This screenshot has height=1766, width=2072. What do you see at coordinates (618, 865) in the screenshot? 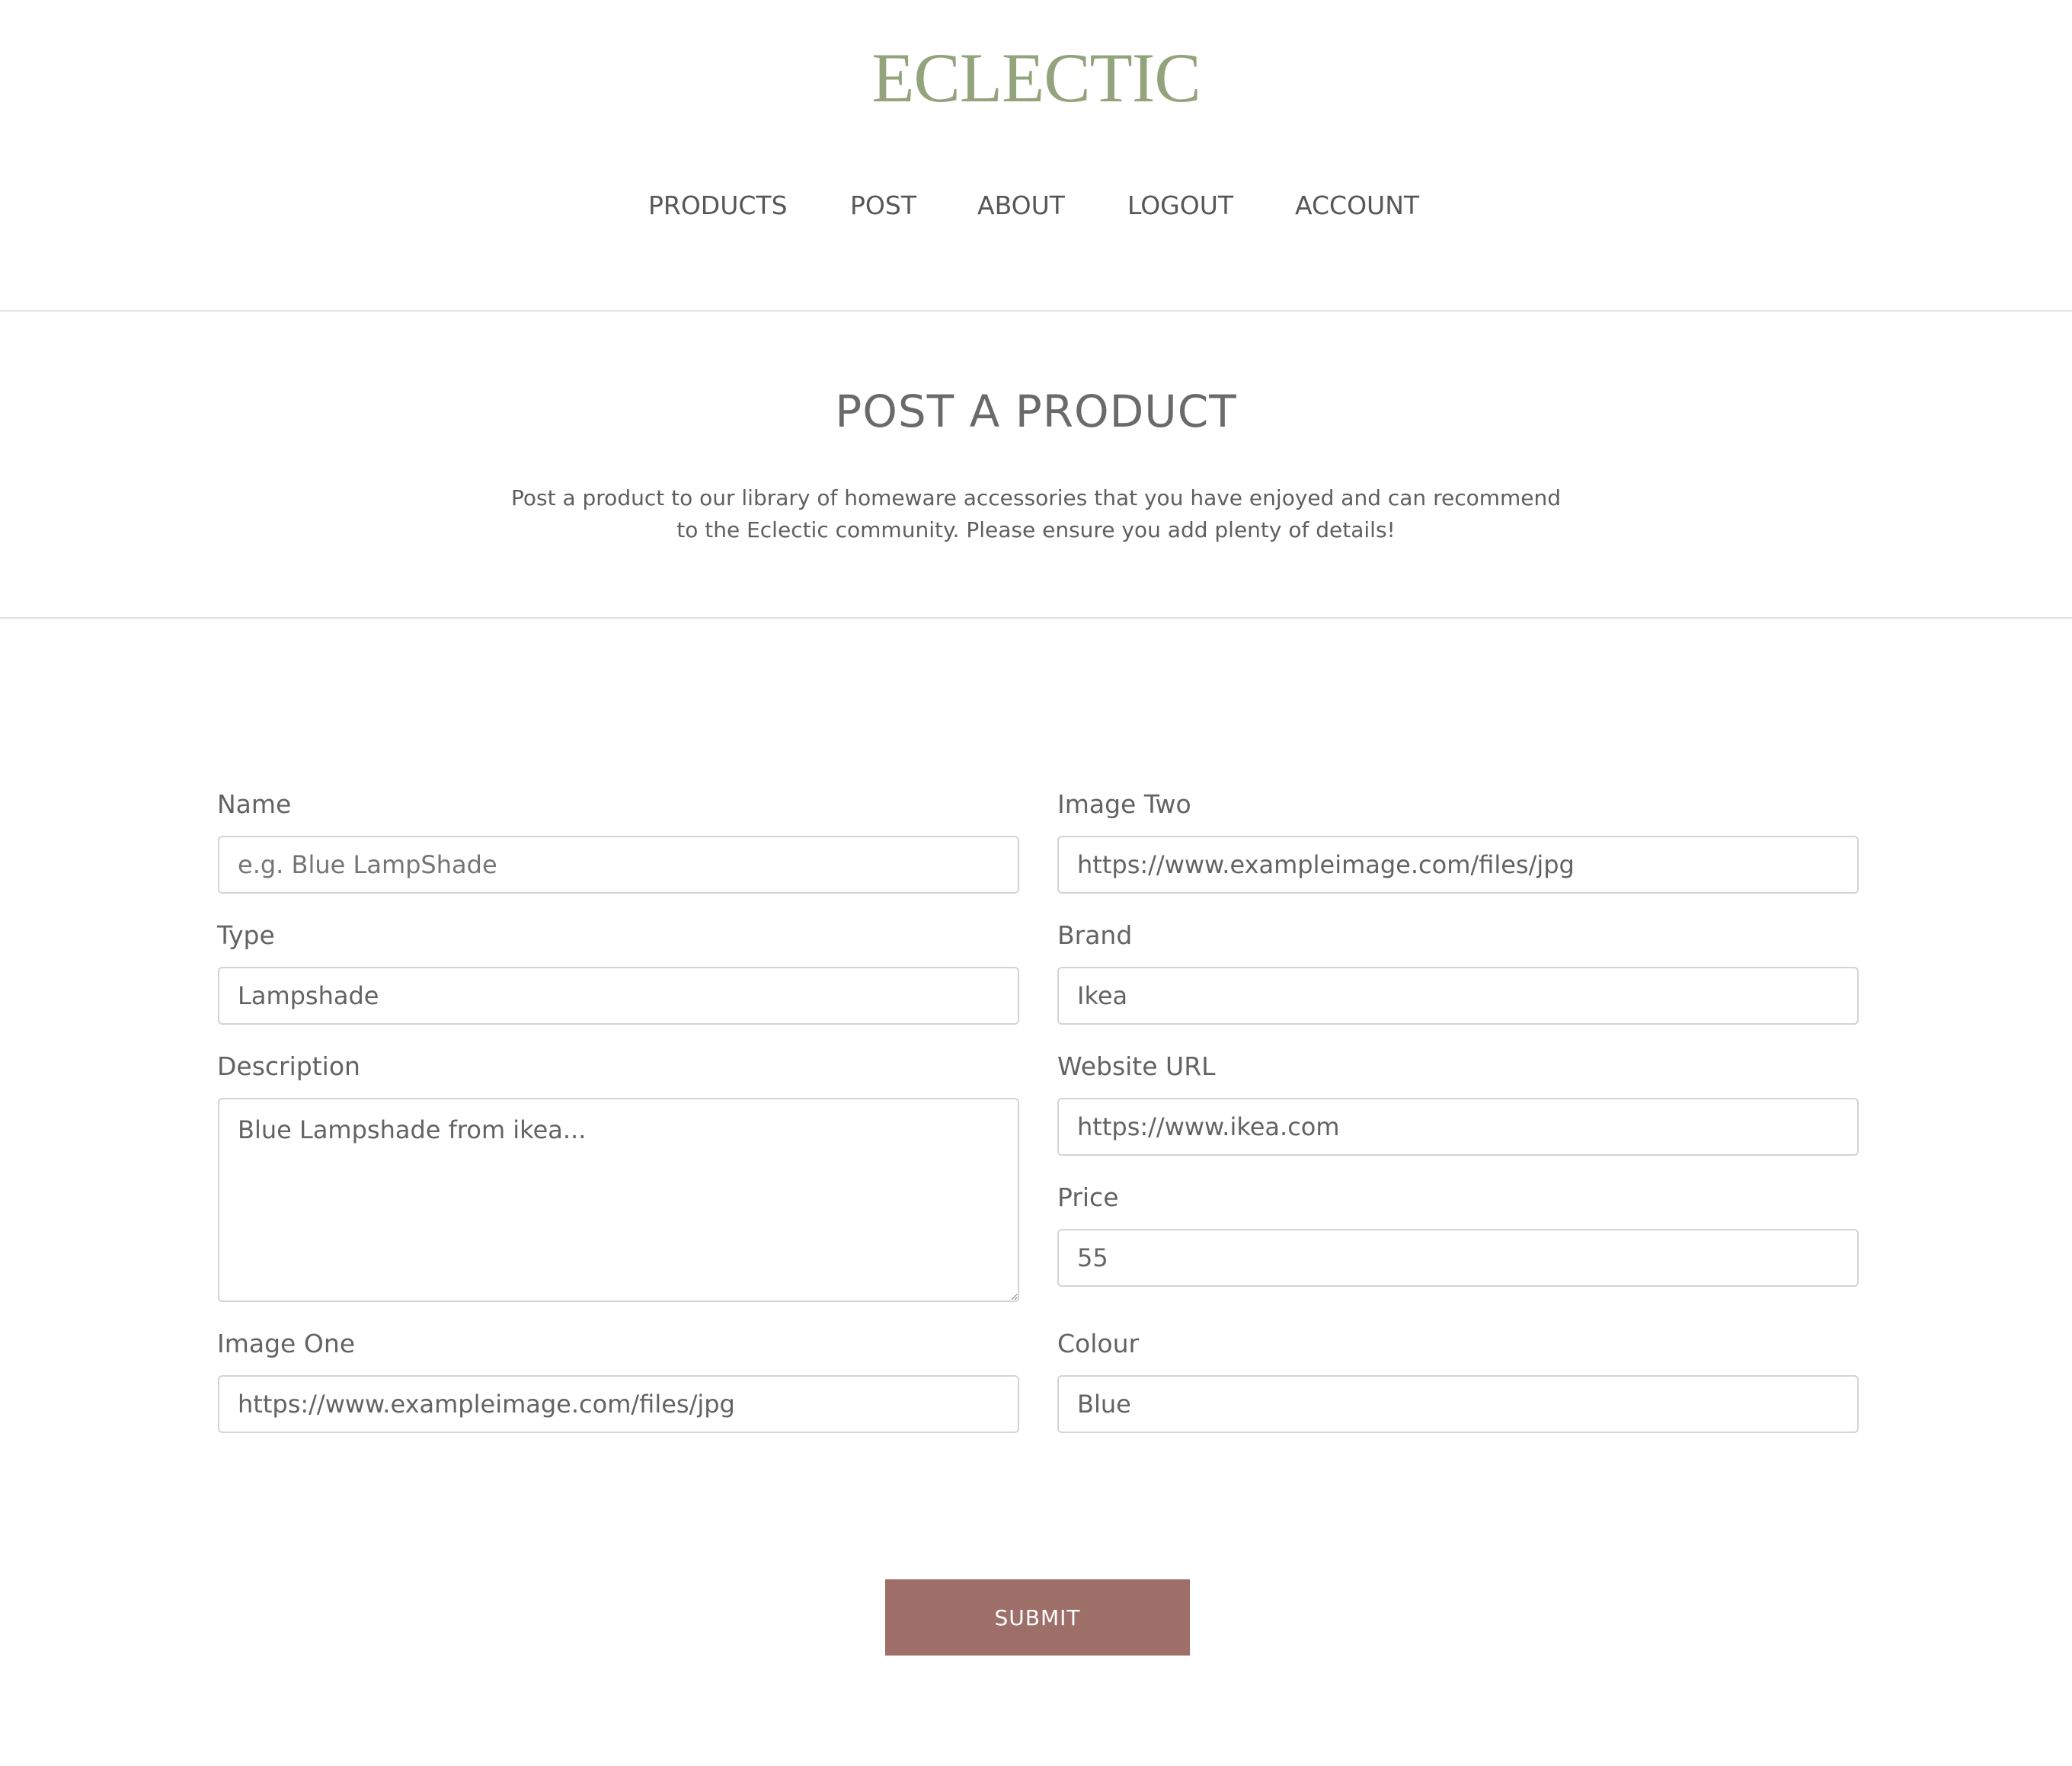
I see `name-input` at bounding box center [618, 865].